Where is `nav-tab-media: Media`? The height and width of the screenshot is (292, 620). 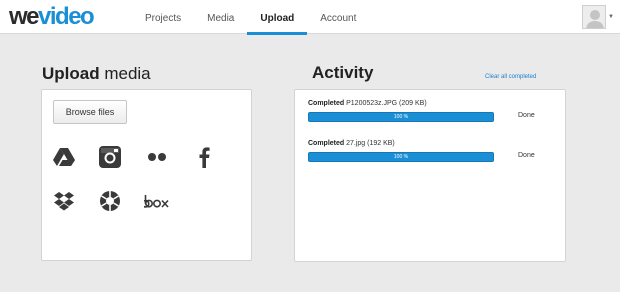
nav-tab-media: Media is located at coordinates (220, 17).